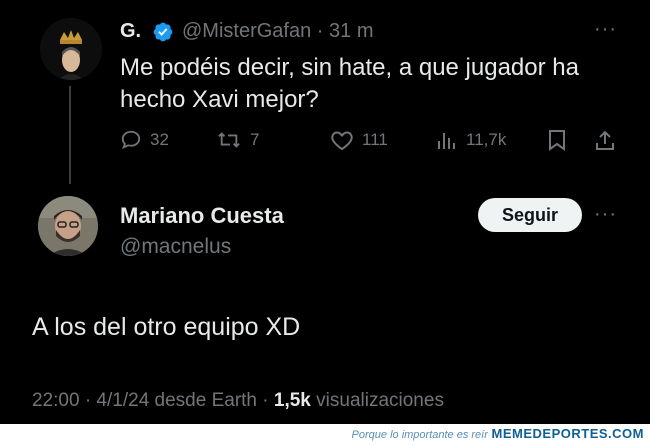 The image size is (650, 446). What do you see at coordinates (70, 135) in the screenshot?
I see `thread-line` at bounding box center [70, 135].